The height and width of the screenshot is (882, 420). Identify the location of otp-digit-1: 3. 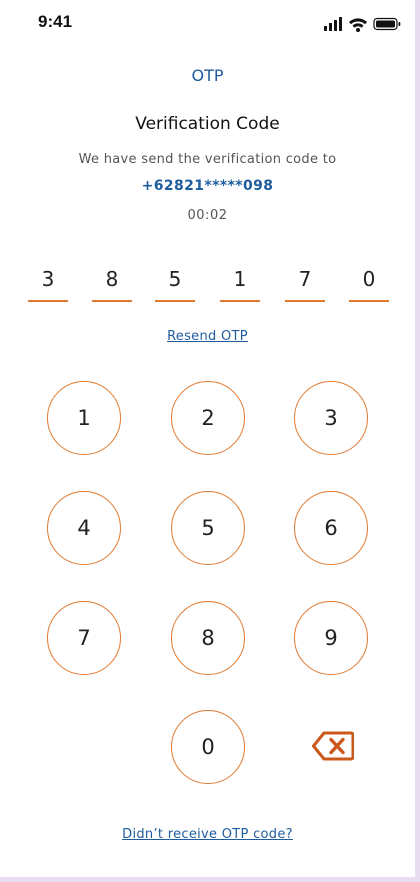
(48, 283).